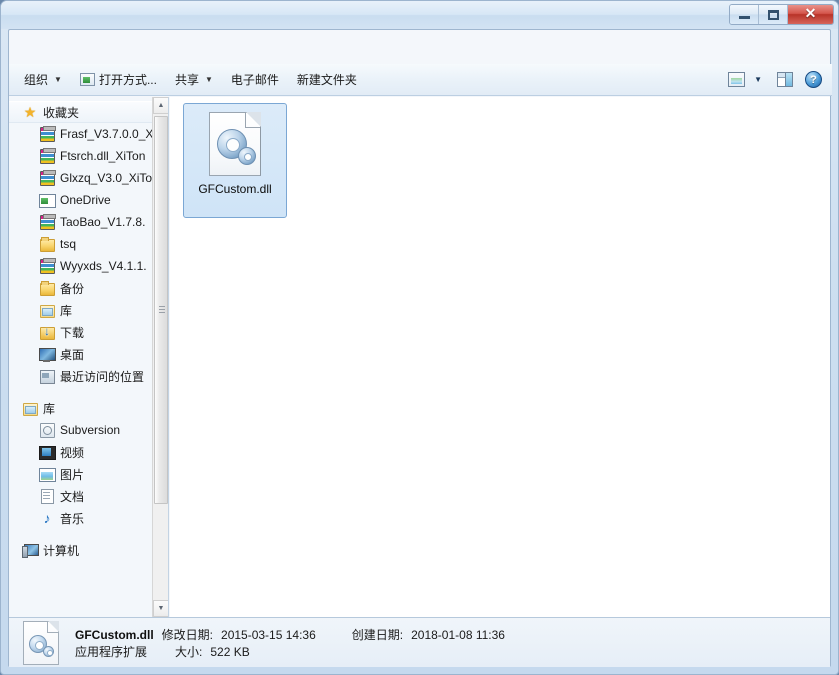 The image size is (839, 675). I want to click on sidebar-item-label: Ftsrch.dll_XiTon, so click(103, 156).